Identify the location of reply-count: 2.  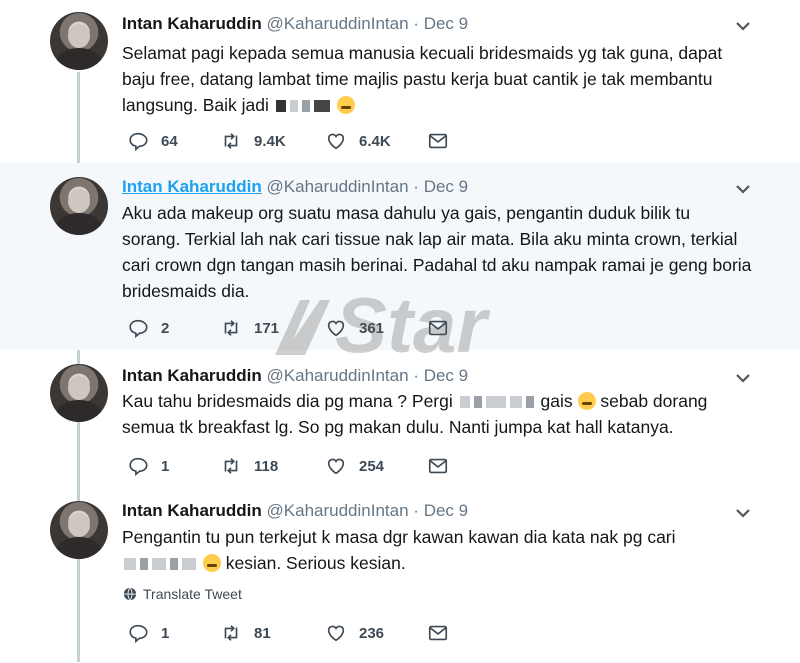
(165, 328).